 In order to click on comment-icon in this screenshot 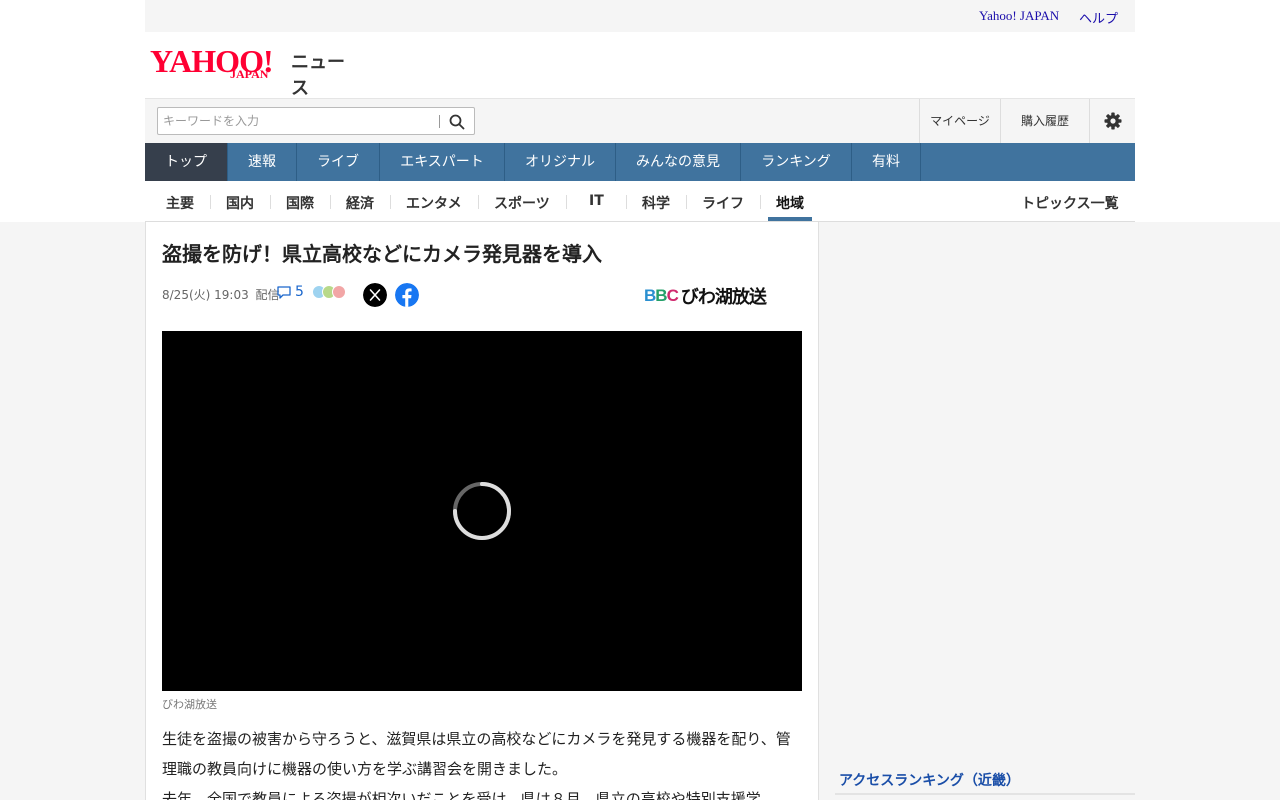, I will do `click(284, 292)`.